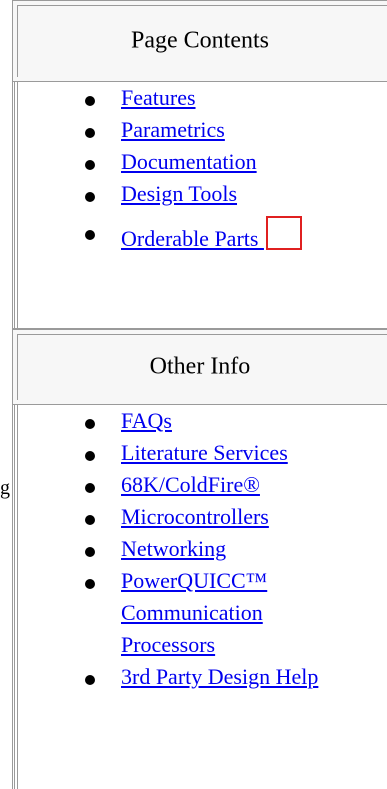 The height and width of the screenshot is (789, 387). What do you see at coordinates (192, 238) in the screenshot?
I see `link-orderable-parts: Orderable Parts` at bounding box center [192, 238].